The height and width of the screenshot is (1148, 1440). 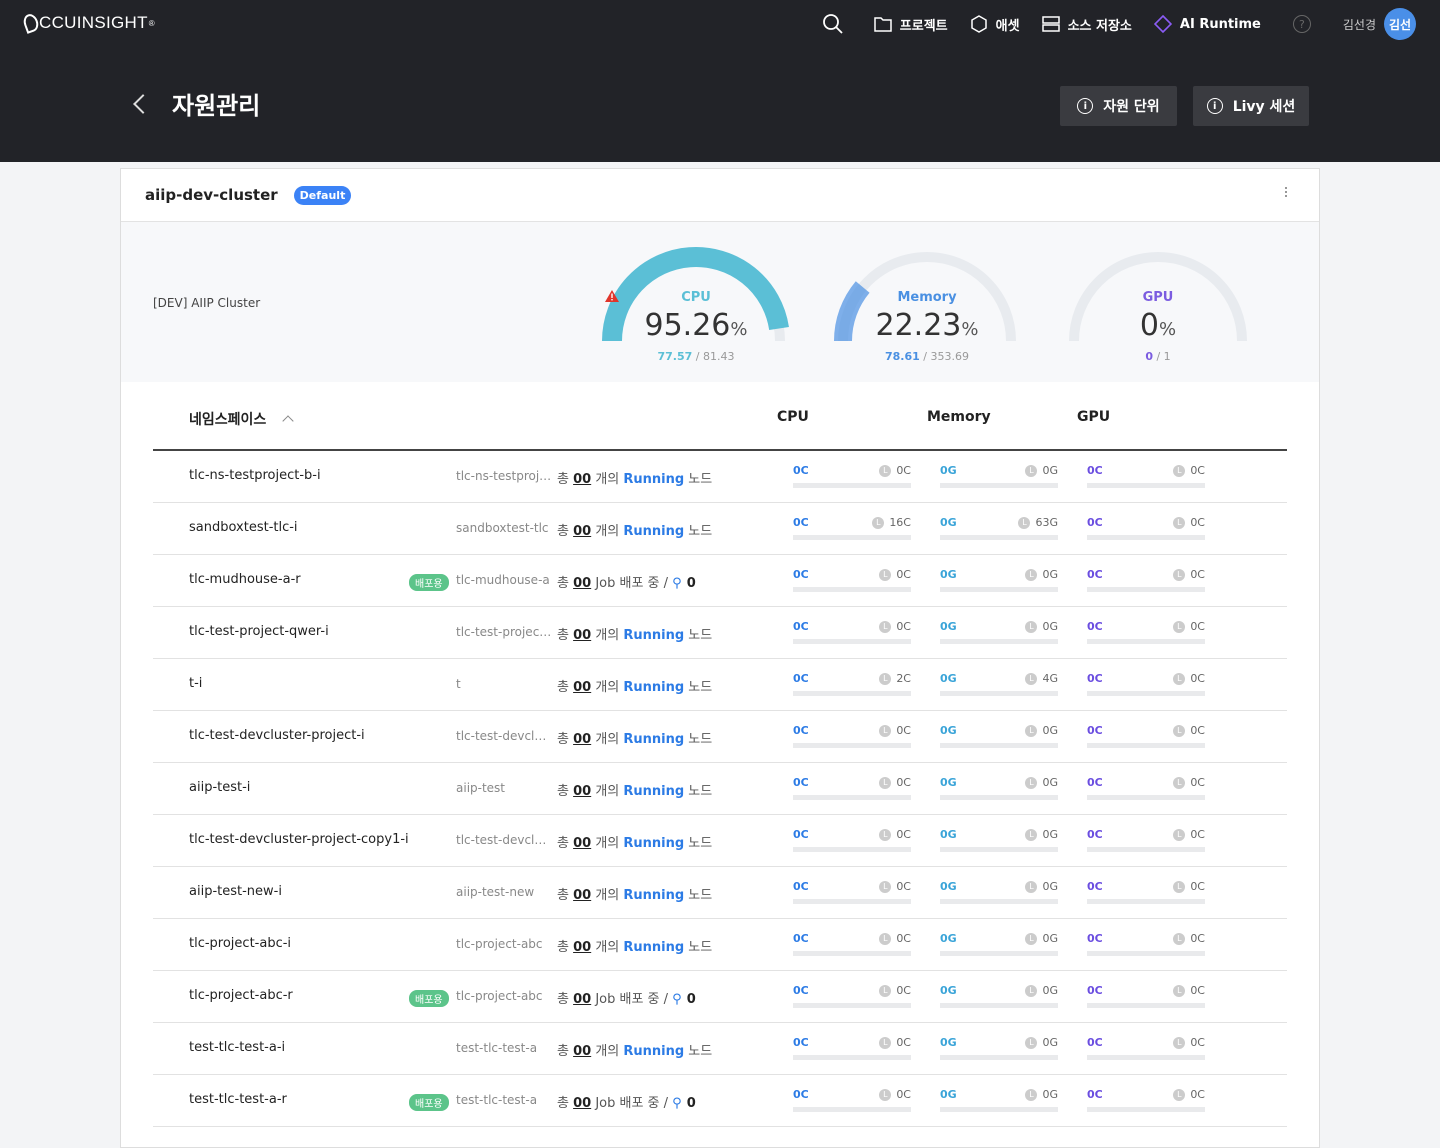 I want to click on namespace-name: test-tlc-test-a-i, so click(x=237, y=1047).